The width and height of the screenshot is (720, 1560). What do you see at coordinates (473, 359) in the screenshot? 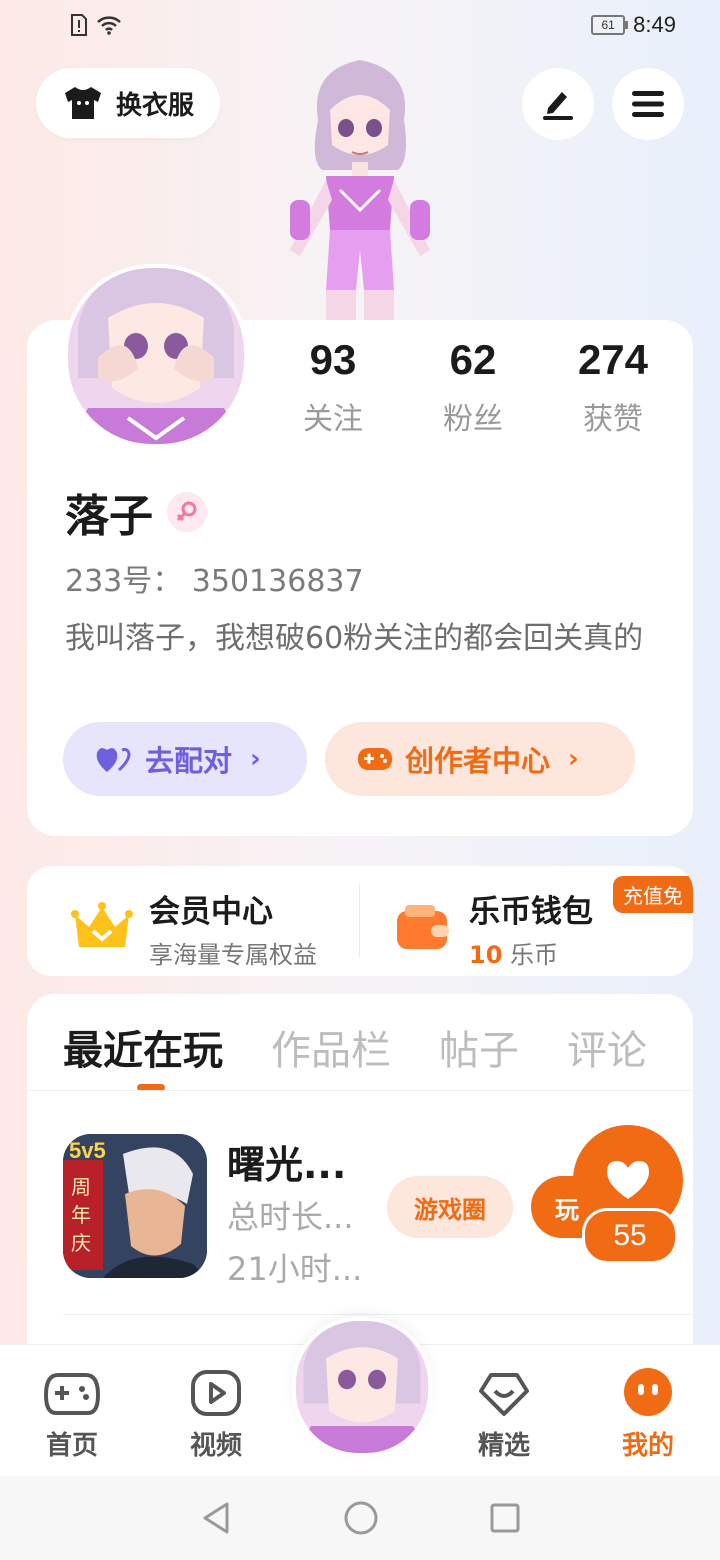
I see `stat-value: 62` at bounding box center [473, 359].